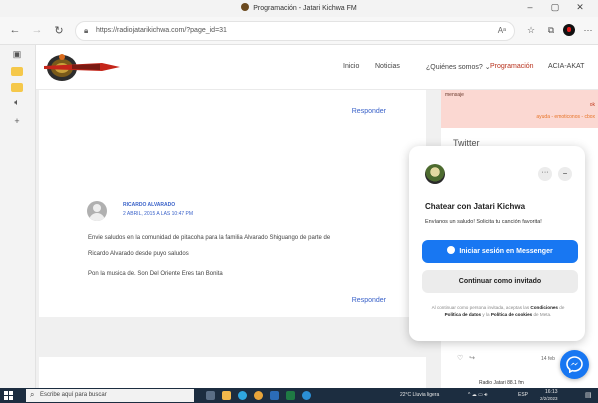 The width and height of the screenshot is (598, 403). What do you see at coordinates (419, 395) in the screenshot?
I see `weather-widget: 22°C Lluvia ligera` at bounding box center [419, 395].